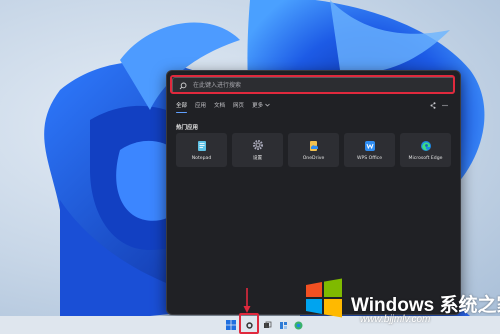 The height and width of the screenshot is (334, 500). Describe the element at coordinates (433, 106) in the screenshot. I see `share-icon` at that location.